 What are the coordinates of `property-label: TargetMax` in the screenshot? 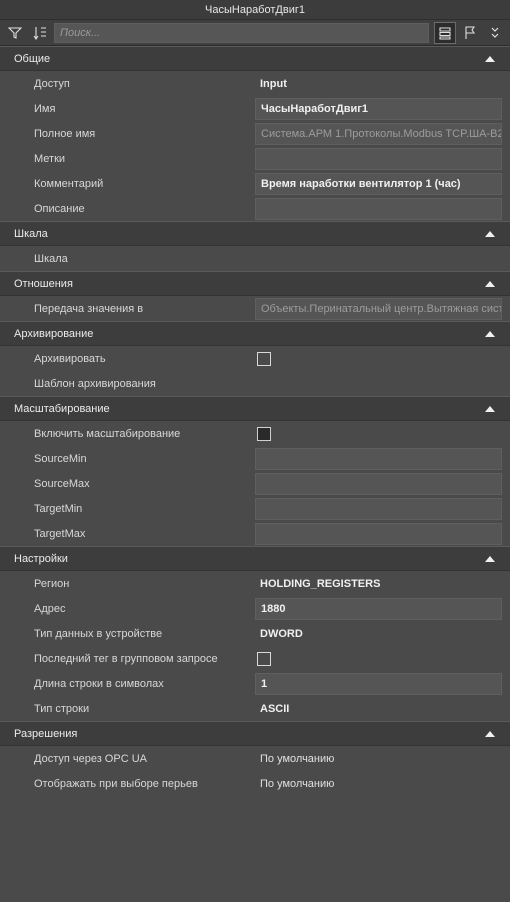 It's located at (60, 533).